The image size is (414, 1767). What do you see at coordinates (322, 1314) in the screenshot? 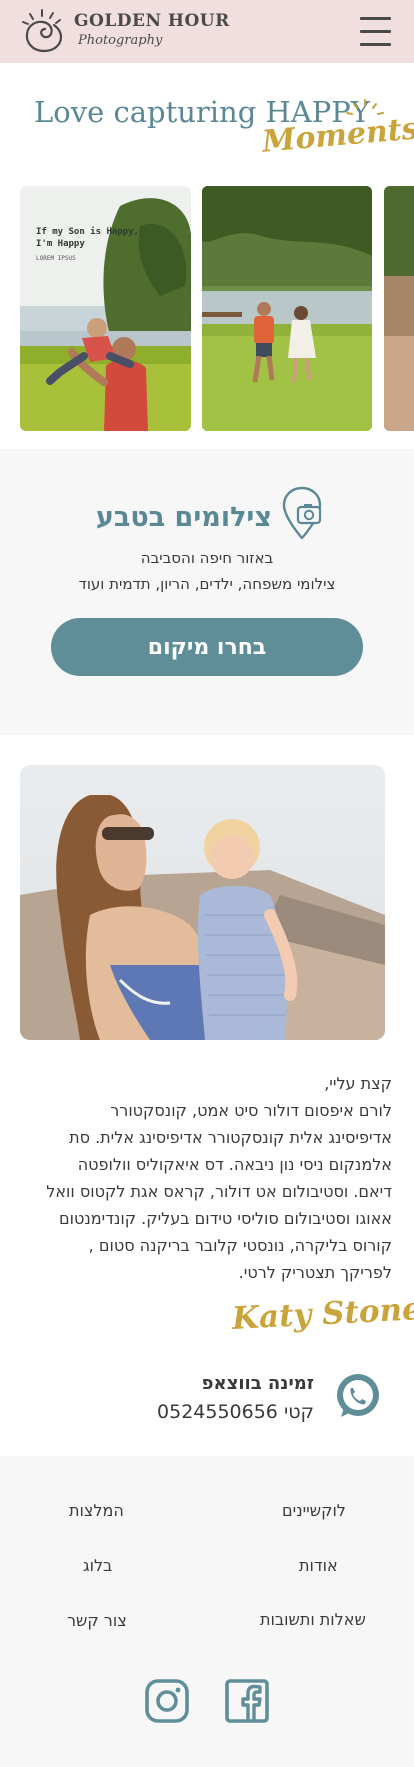
I see `signature: Katy Stone` at bounding box center [322, 1314].